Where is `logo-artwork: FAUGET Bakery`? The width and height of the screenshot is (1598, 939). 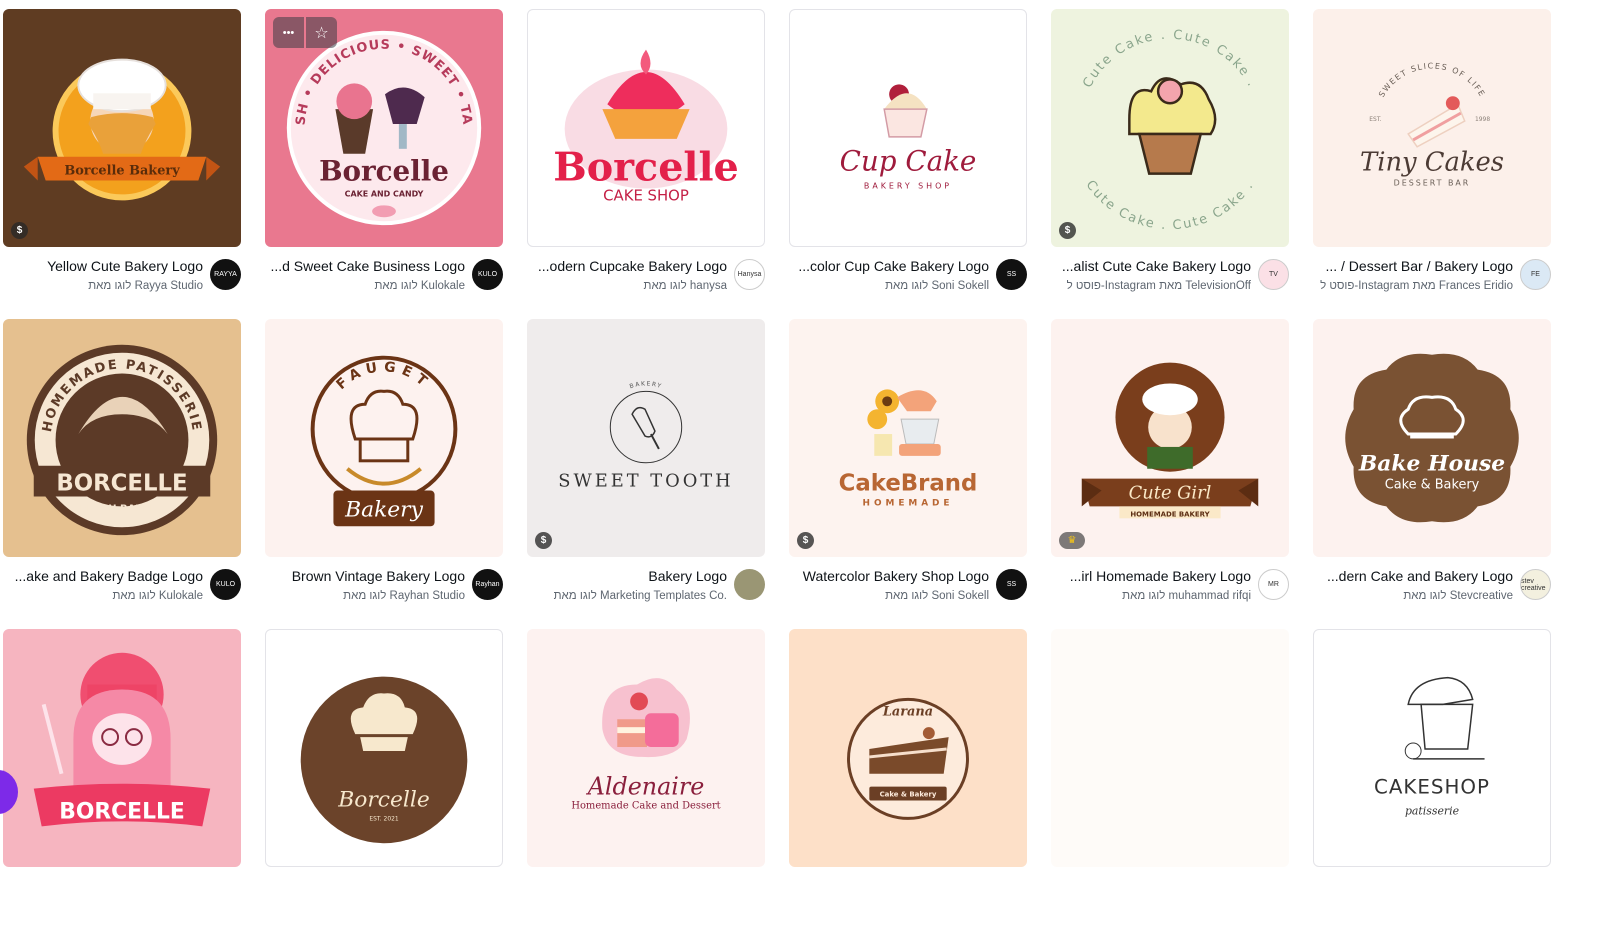 logo-artwork: FAUGET Bakery is located at coordinates (384, 441).